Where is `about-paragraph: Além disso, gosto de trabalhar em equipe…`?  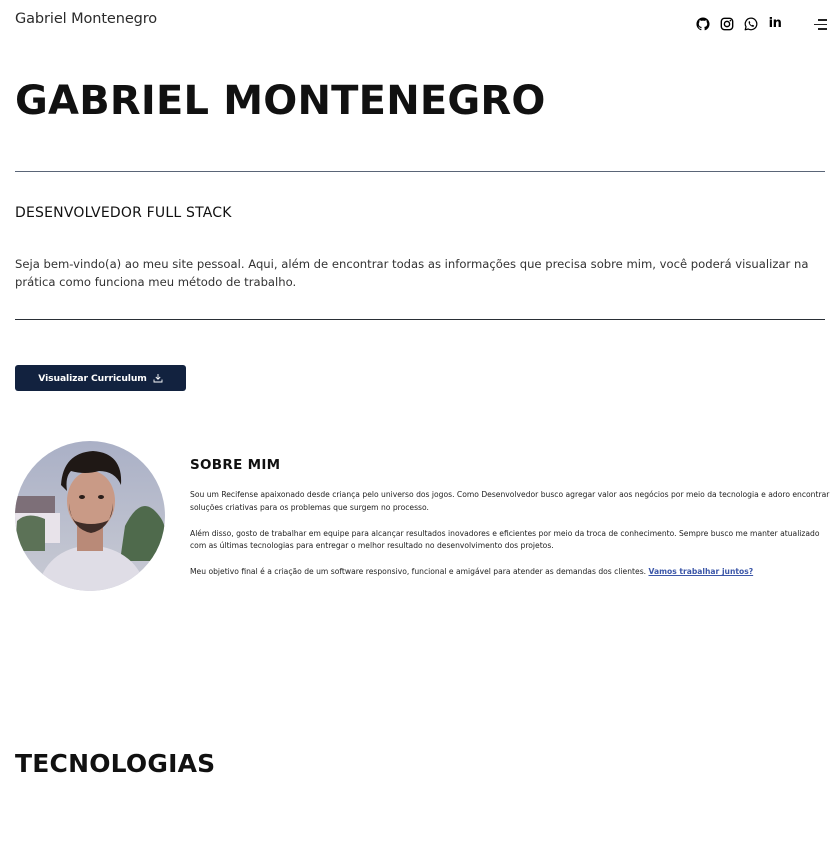 about-paragraph: Além disso, gosto de trabalhar em equipe… is located at coordinates (505, 539).